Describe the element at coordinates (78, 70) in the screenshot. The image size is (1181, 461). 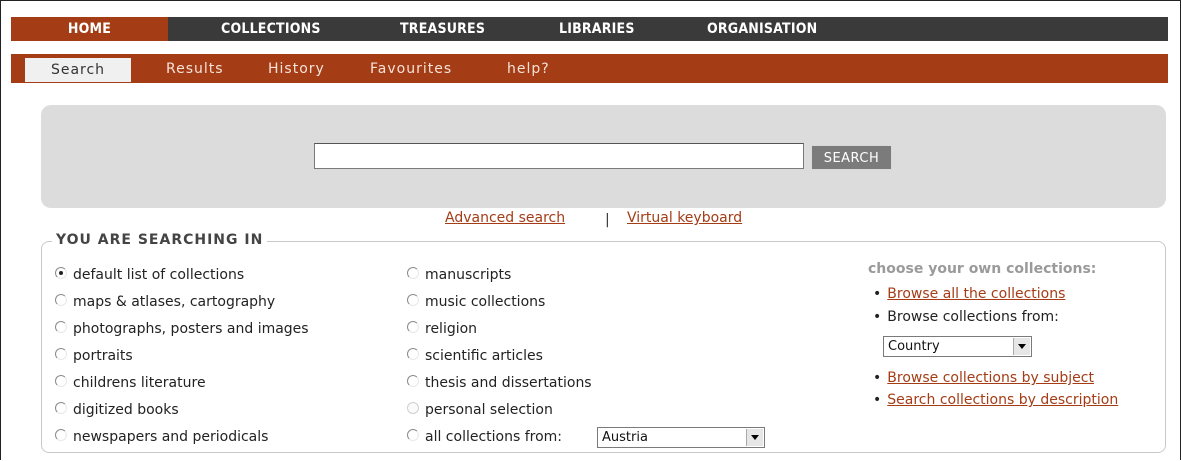
I see `subnav-search: Search` at that location.